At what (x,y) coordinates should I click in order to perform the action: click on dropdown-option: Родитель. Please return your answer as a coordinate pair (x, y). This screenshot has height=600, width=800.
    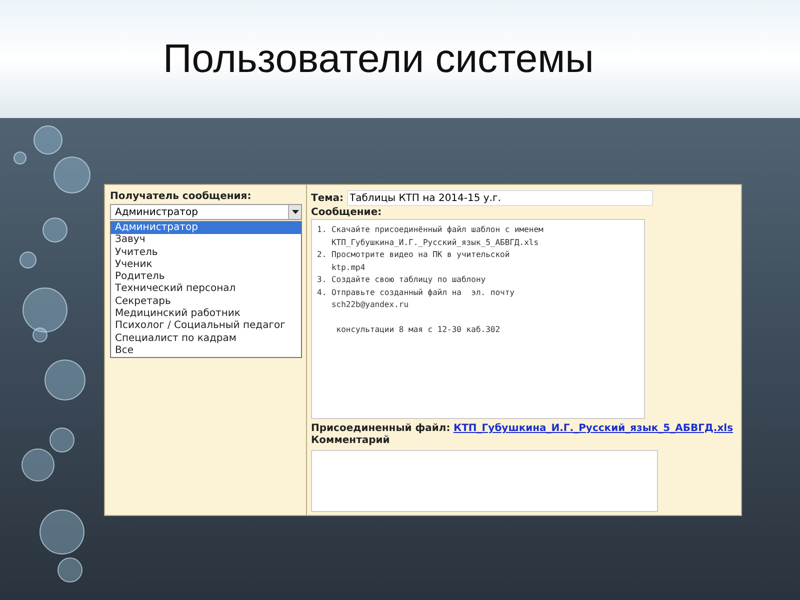
    Looking at the image, I should click on (206, 277).